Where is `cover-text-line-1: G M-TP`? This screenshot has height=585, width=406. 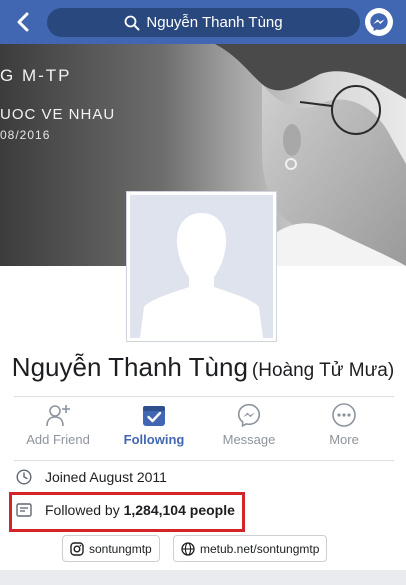 cover-text-line-1: G M-TP is located at coordinates (36, 75).